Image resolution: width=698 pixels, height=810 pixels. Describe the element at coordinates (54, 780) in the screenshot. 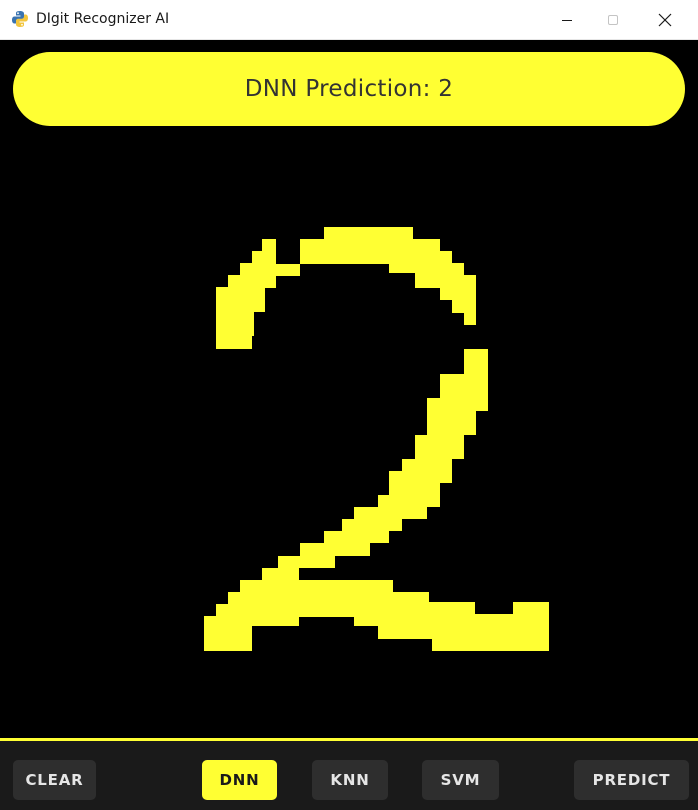

I see `clear-button: CLEAR` at that location.